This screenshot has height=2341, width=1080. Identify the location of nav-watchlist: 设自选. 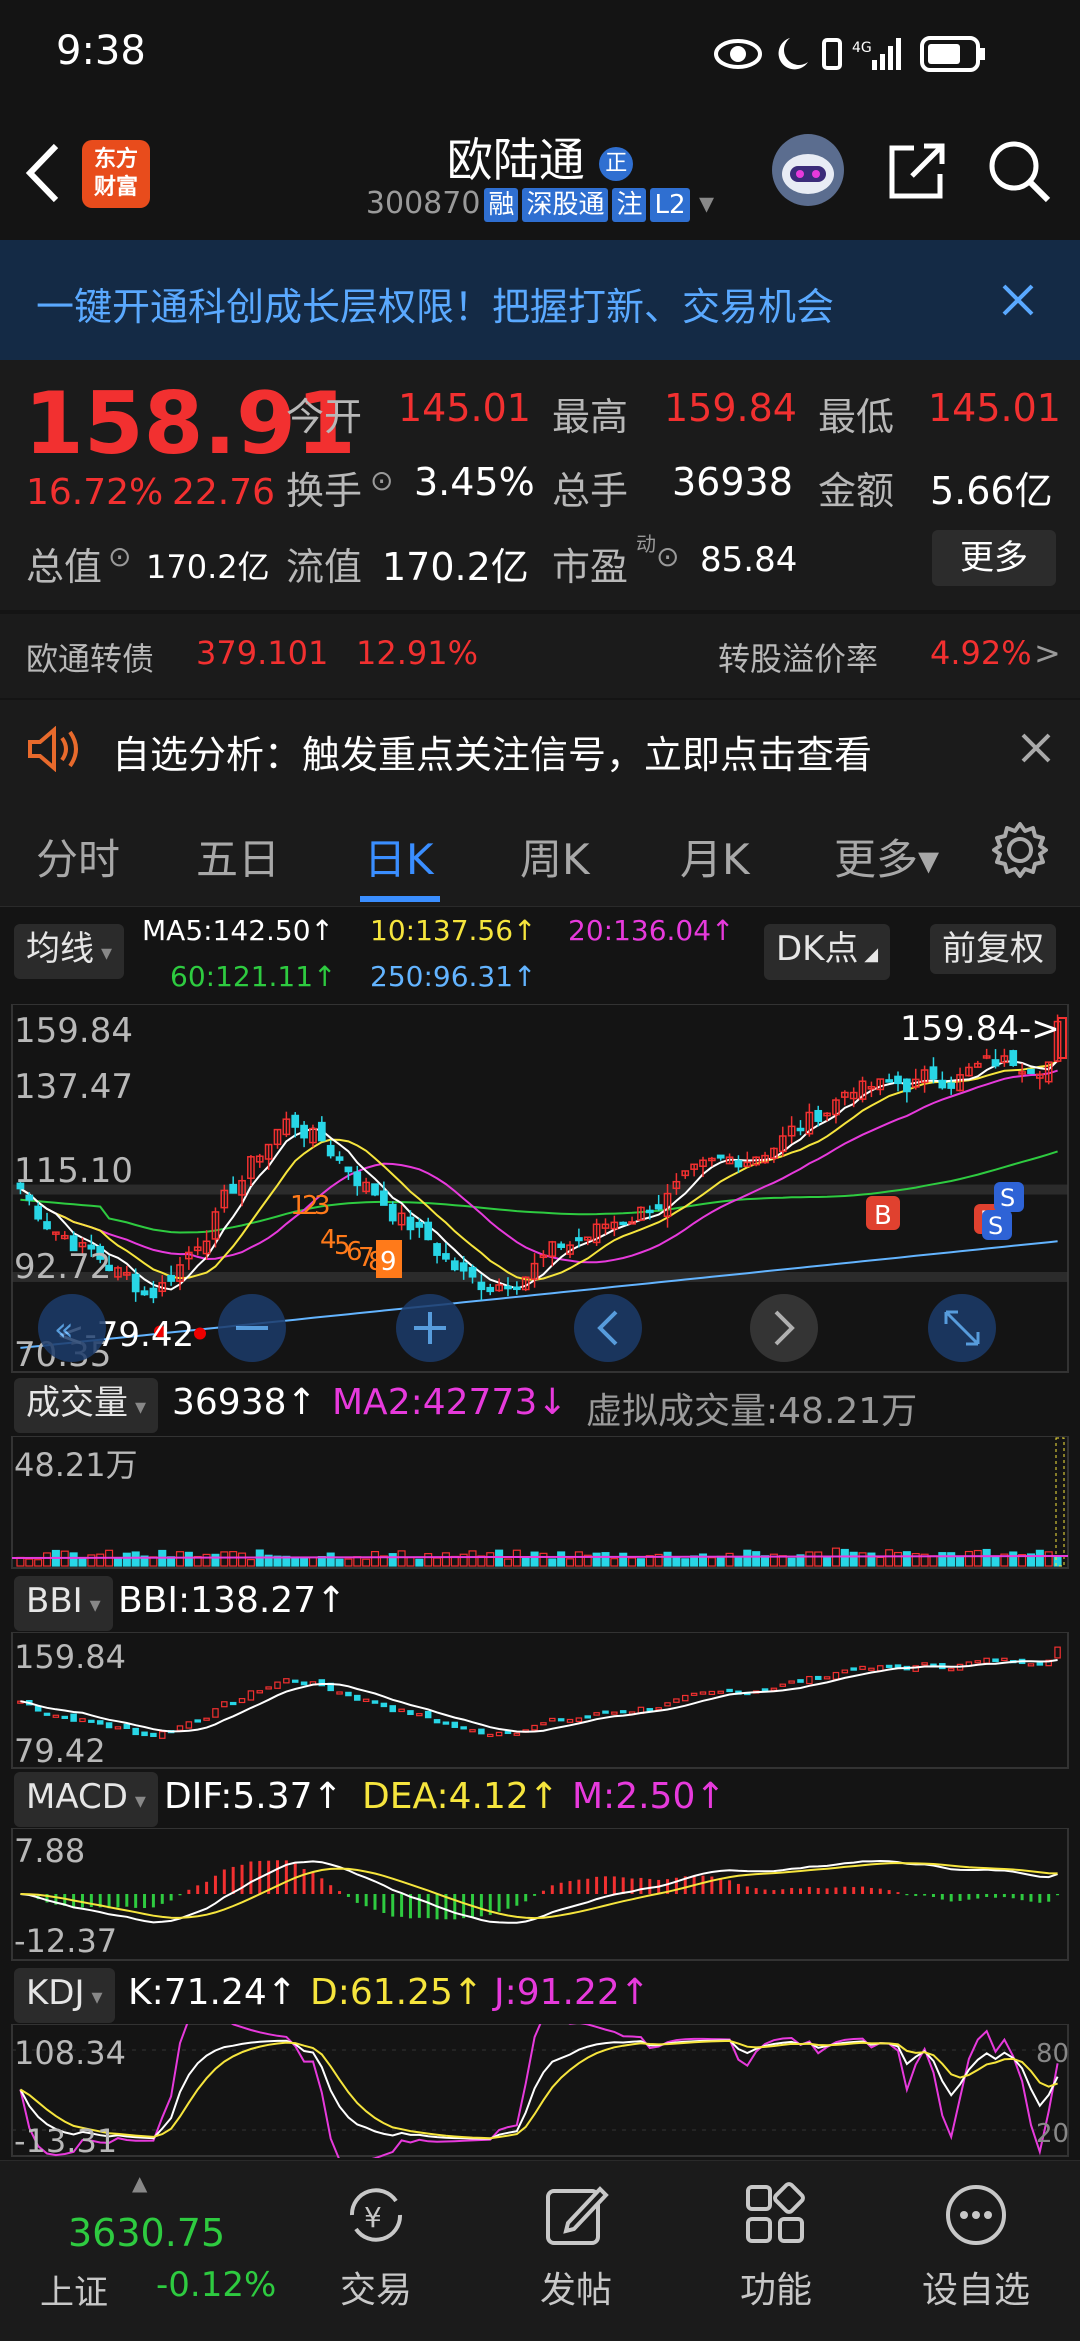
(976, 2251).